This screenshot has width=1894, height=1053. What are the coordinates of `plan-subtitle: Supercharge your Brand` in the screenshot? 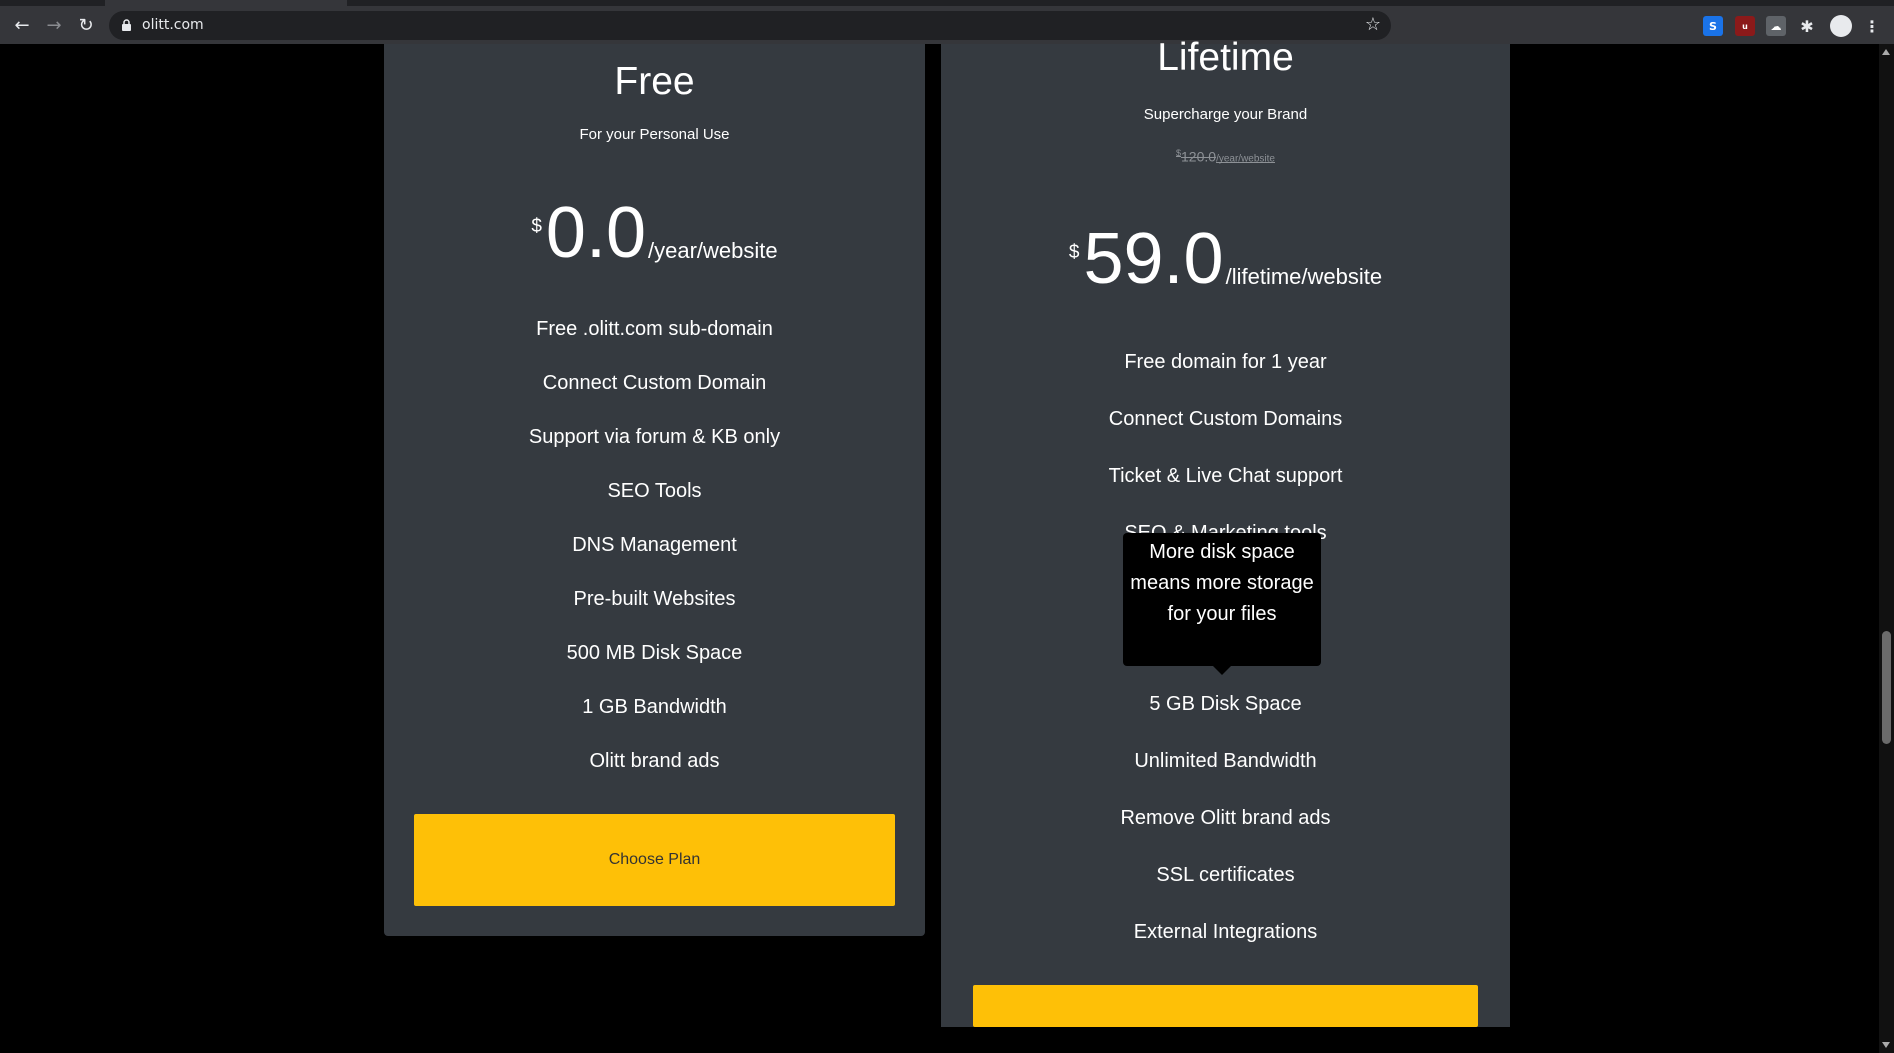 It's located at (1225, 114).